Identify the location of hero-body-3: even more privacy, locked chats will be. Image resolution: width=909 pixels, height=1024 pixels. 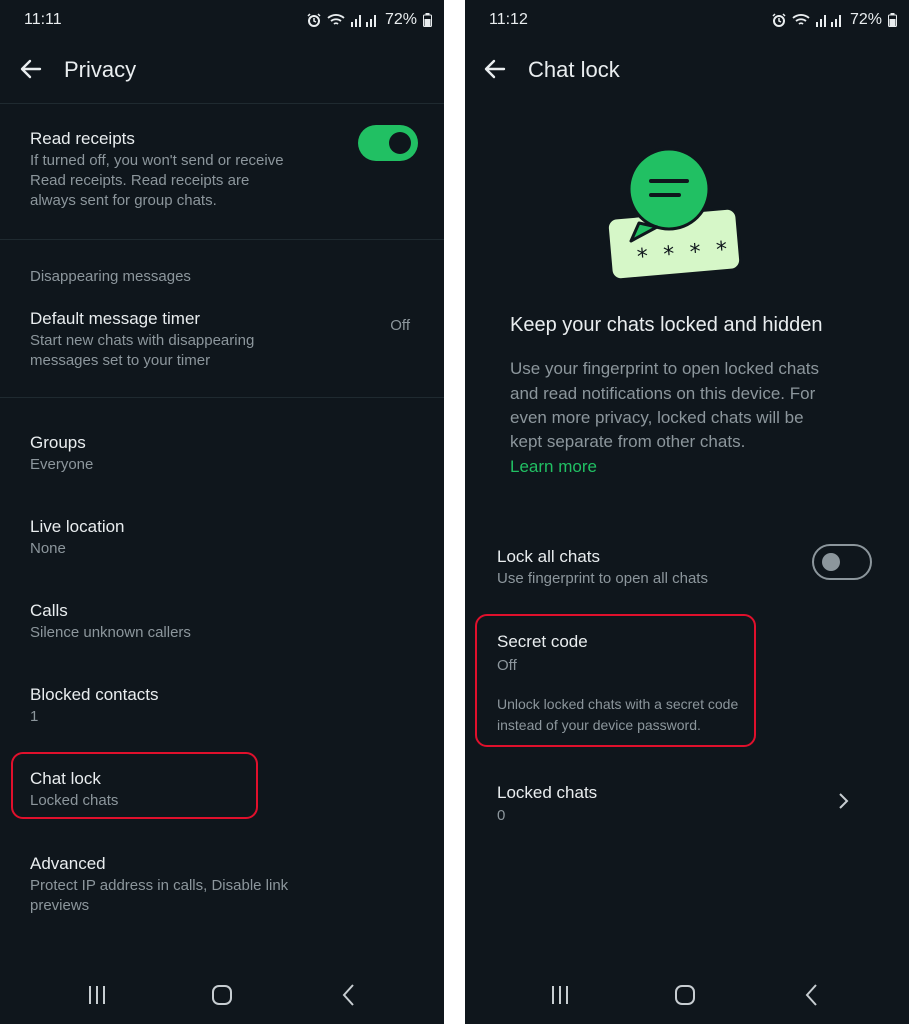
(657, 417).